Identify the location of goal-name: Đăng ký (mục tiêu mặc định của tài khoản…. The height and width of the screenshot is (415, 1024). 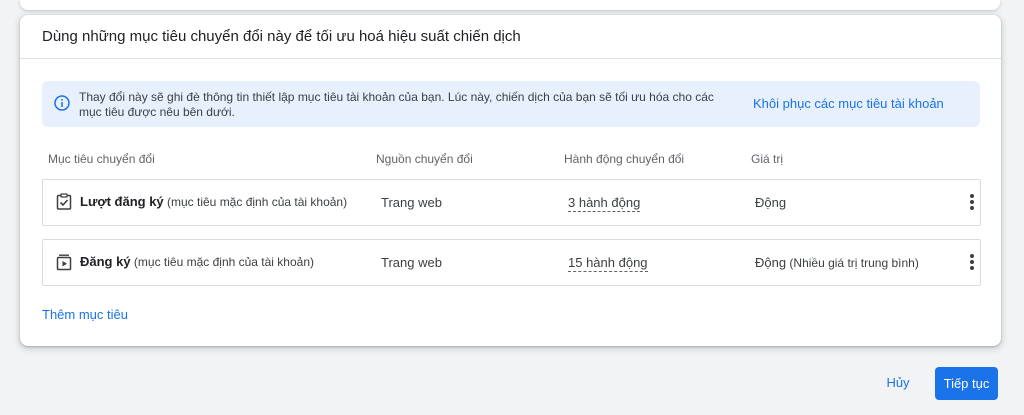
(197, 261).